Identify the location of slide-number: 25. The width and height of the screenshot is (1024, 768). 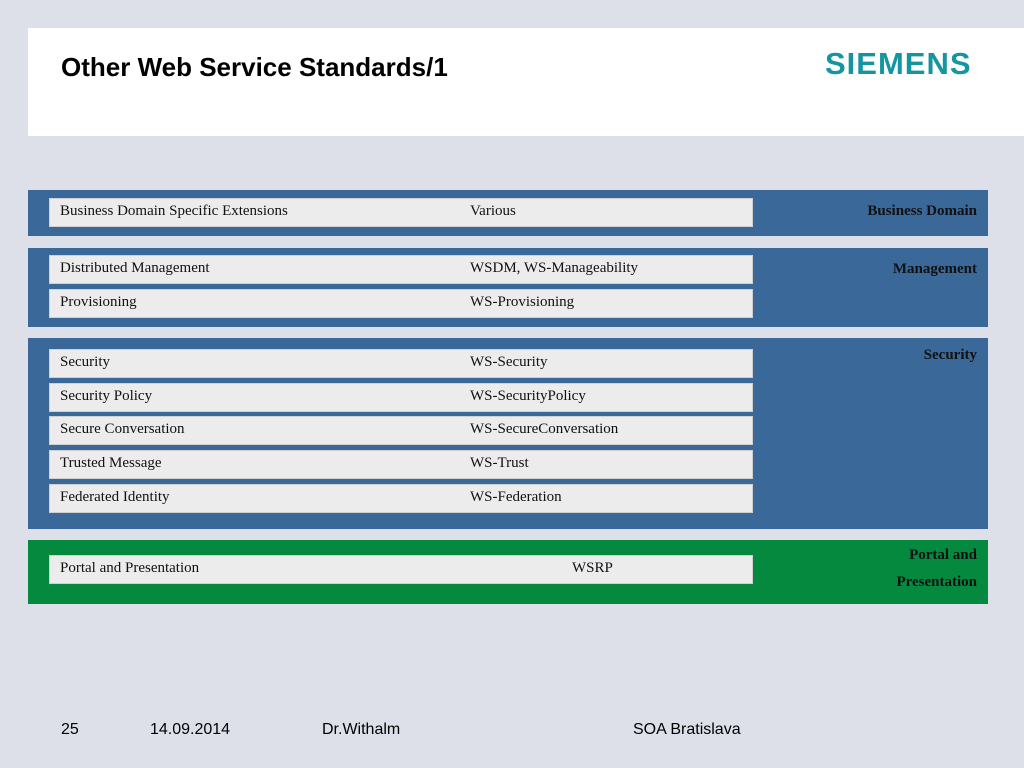
(70, 729).